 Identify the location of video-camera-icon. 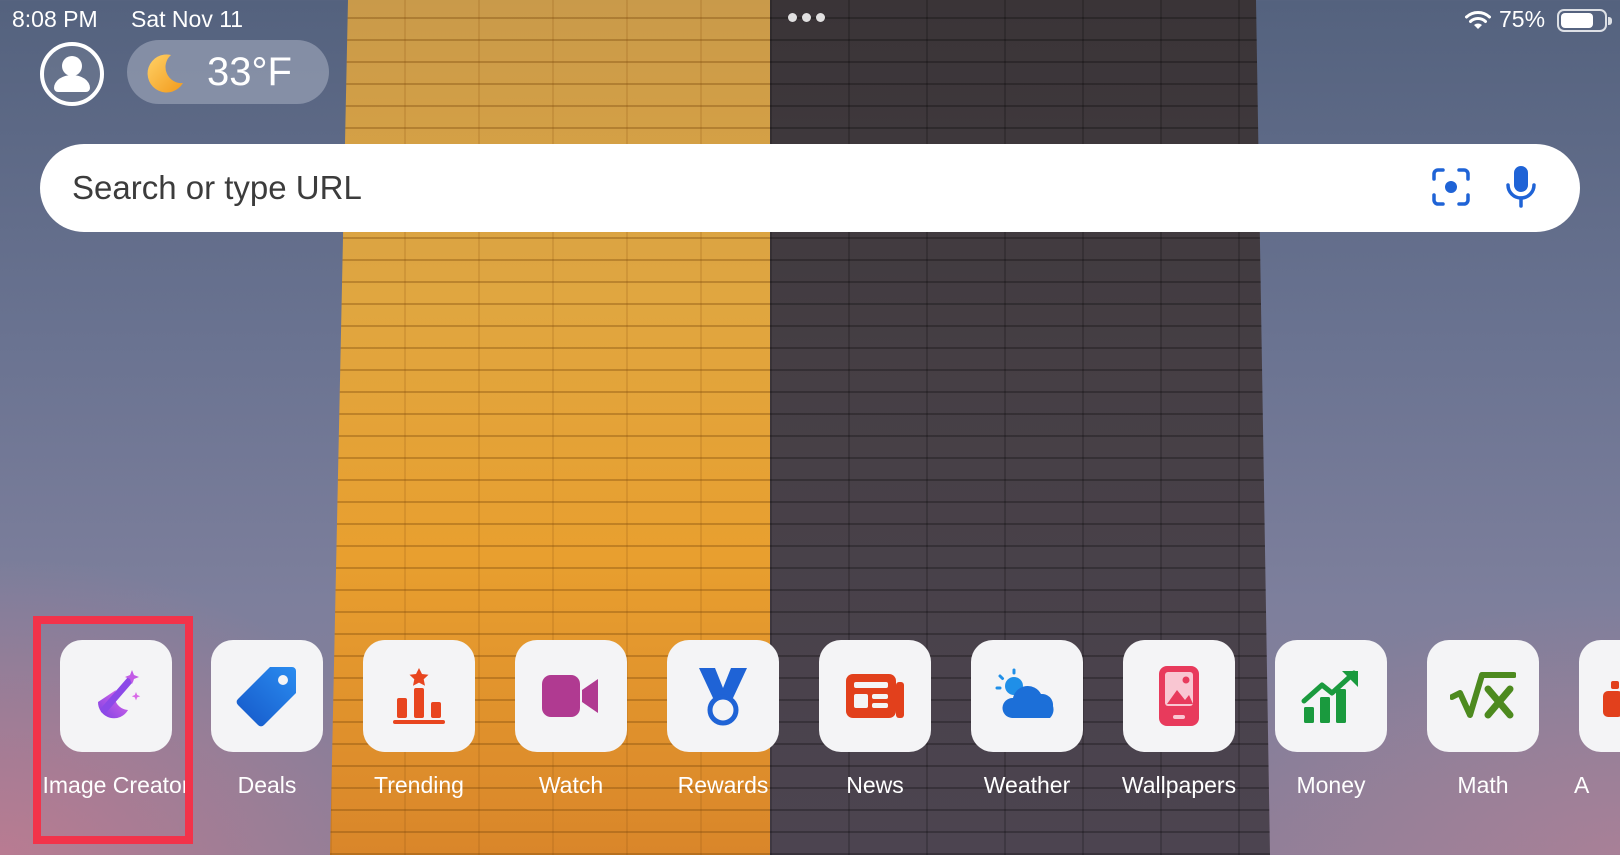
(570, 696).